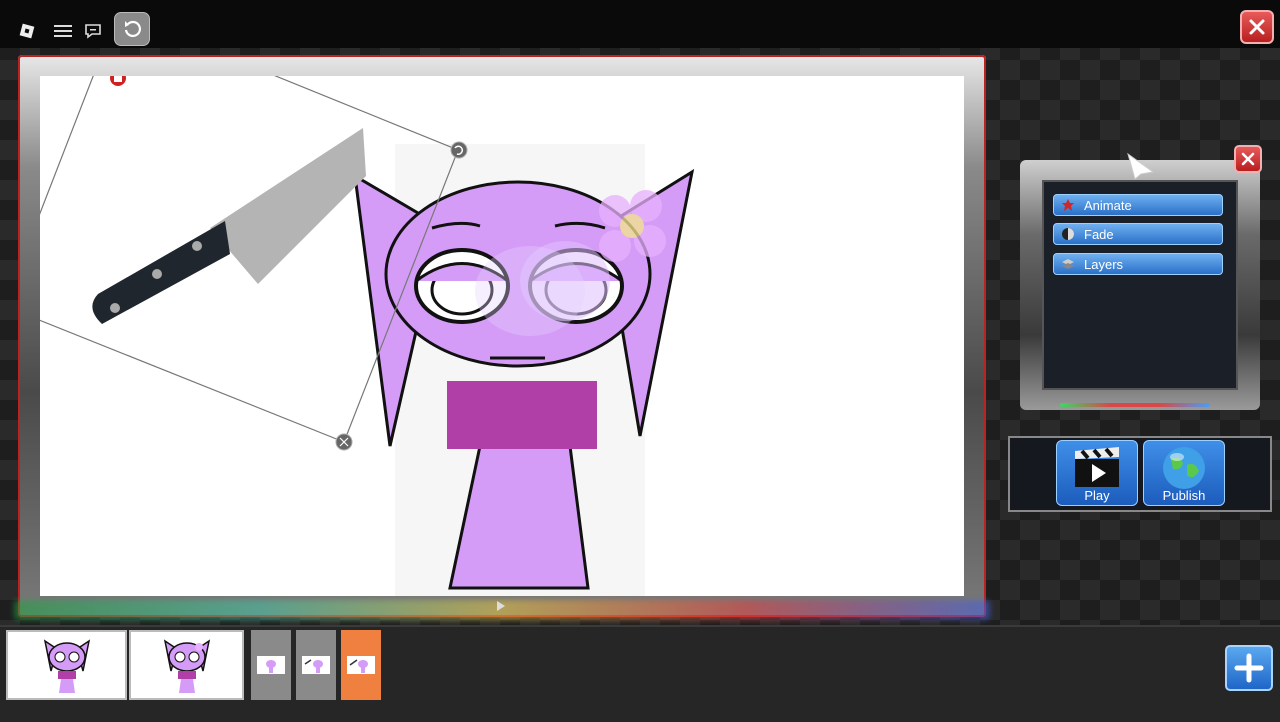 Image resolution: width=1280 pixels, height=722 pixels. I want to click on fade-button: Fade, so click(1138, 234).